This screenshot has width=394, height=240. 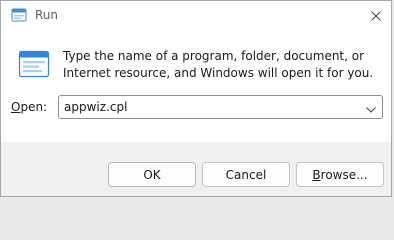 I want to click on run-icon, so click(x=34, y=64).